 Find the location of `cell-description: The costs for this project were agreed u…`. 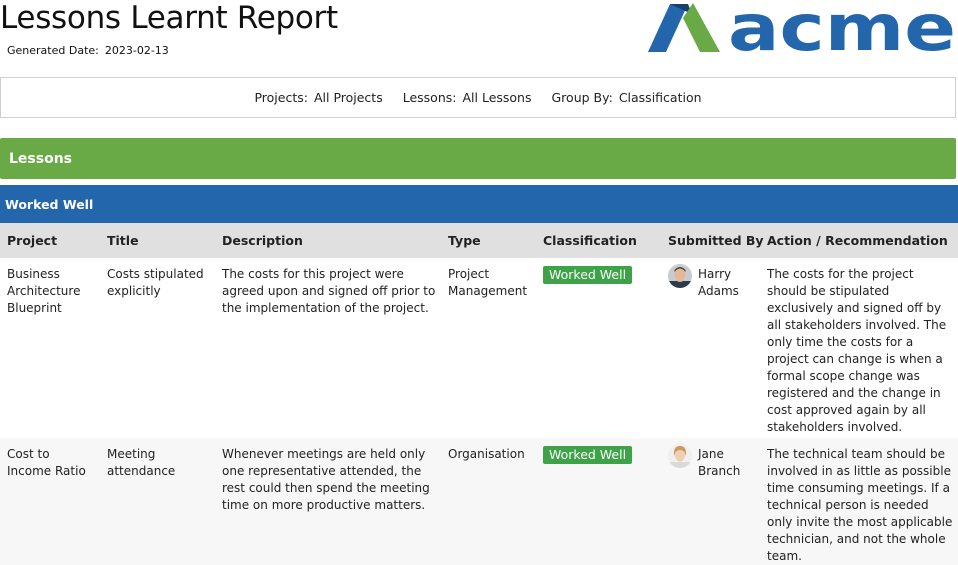

cell-description: The costs for this project were agreed u… is located at coordinates (329, 291).